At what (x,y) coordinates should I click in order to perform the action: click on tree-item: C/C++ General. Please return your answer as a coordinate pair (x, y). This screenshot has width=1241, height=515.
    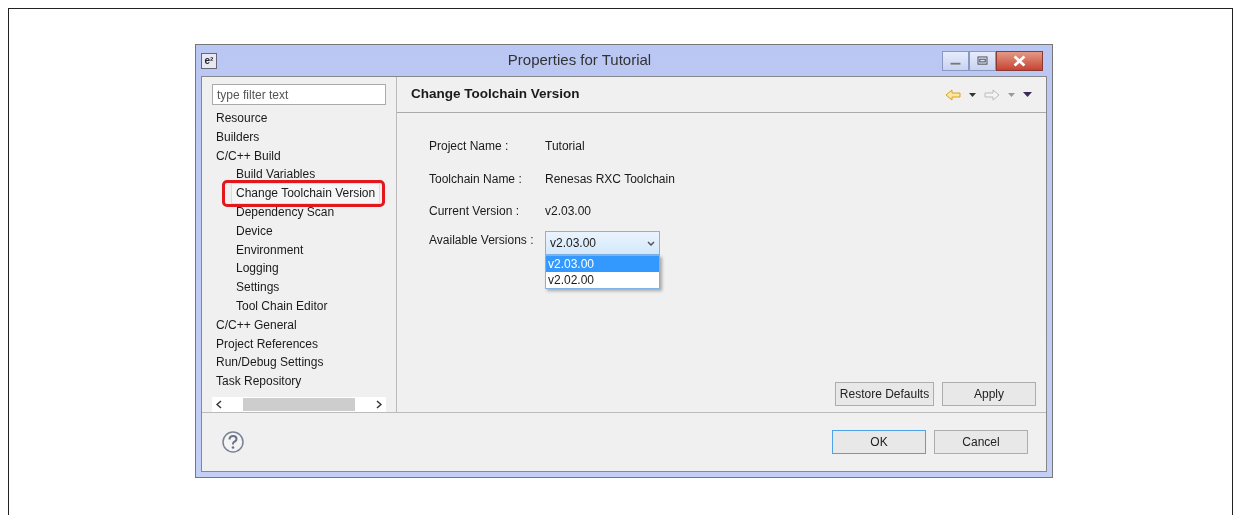
    Looking at the image, I should click on (256, 325).